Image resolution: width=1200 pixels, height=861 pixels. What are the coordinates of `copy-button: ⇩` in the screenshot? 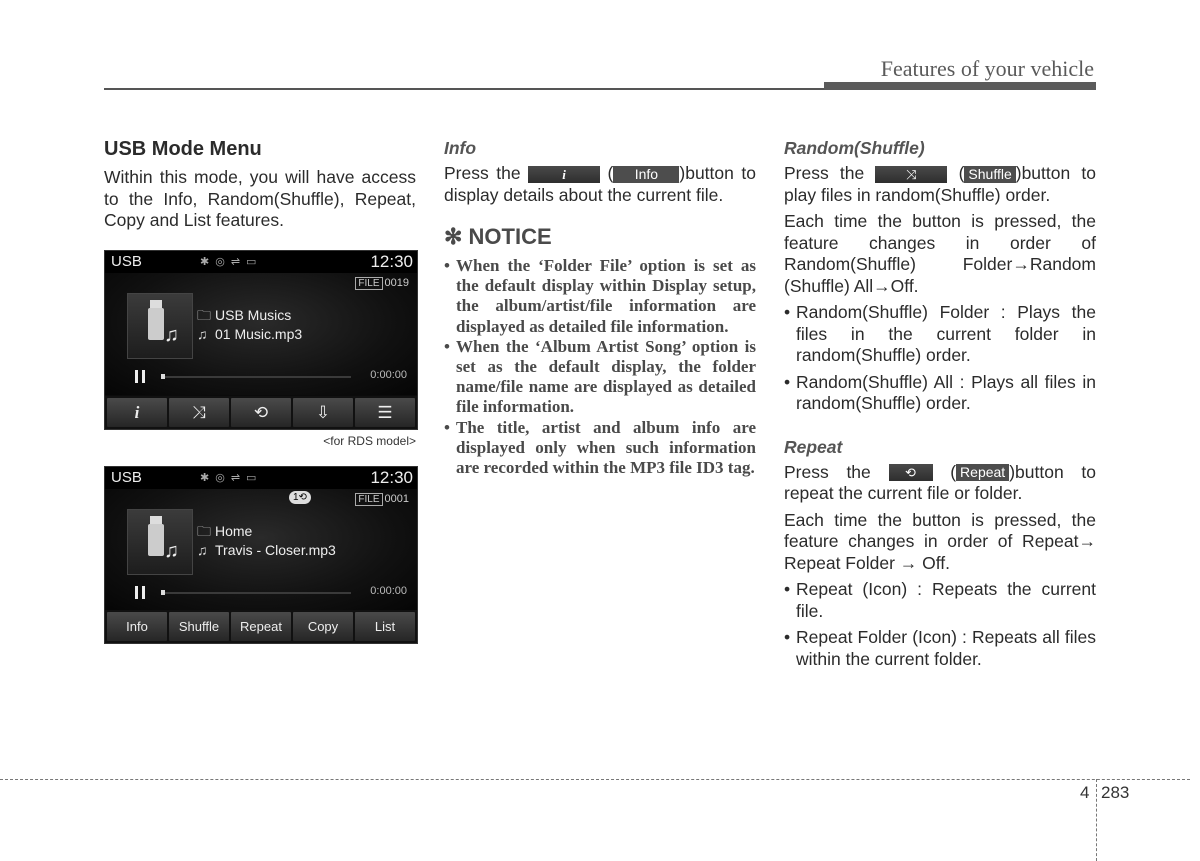 It's located at (323, 412).